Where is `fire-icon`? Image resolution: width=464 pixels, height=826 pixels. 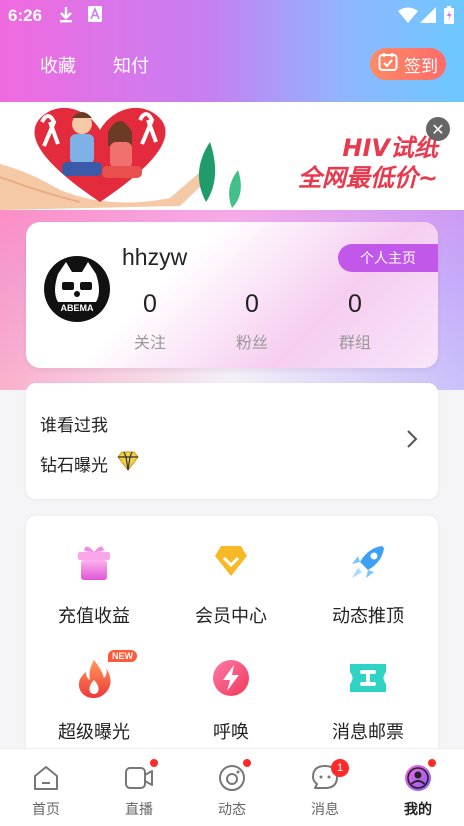
fire-icon is located at coordinates (94, 678).